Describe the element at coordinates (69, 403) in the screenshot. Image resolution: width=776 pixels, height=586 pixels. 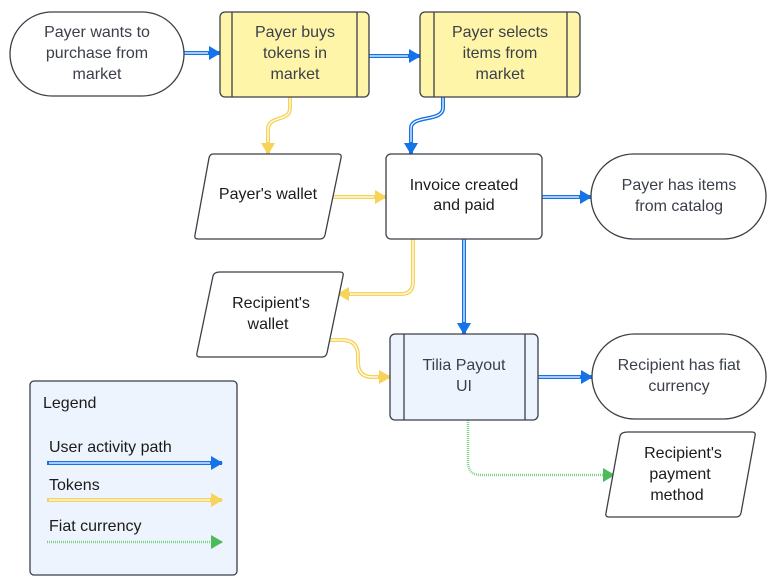
I see `legend-title: Legend` at that location.